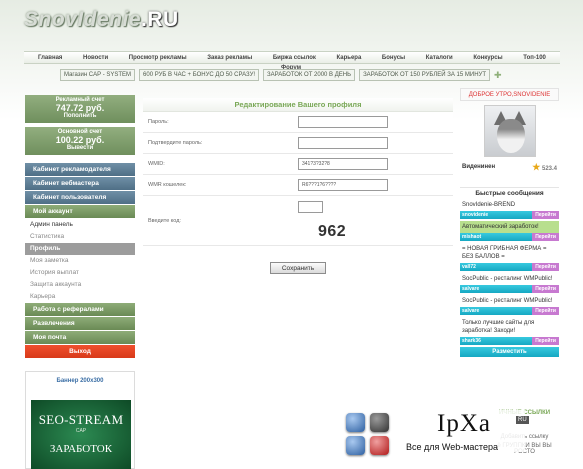 Image resolution: width=583 pixels, height=469 pixels. Describe the element at coordinates (158, 122) in the screenshot. I see `password-label: Пароль:` at that location.